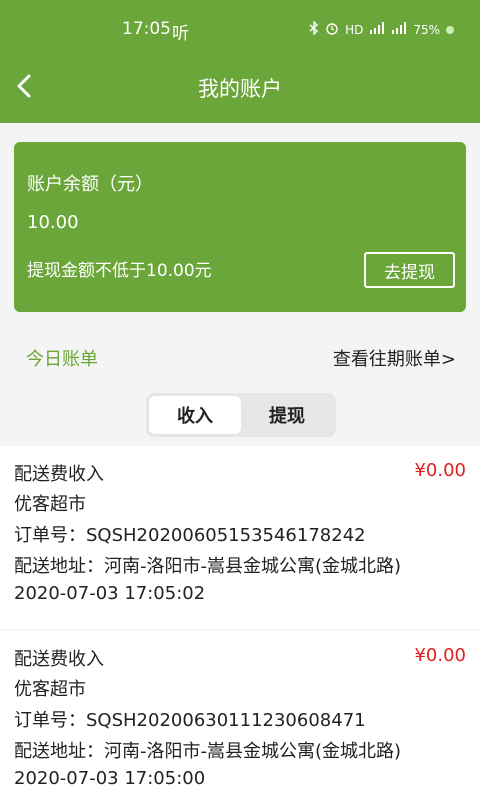  I want to click on balance-value: 10.00, so click(53, 222).